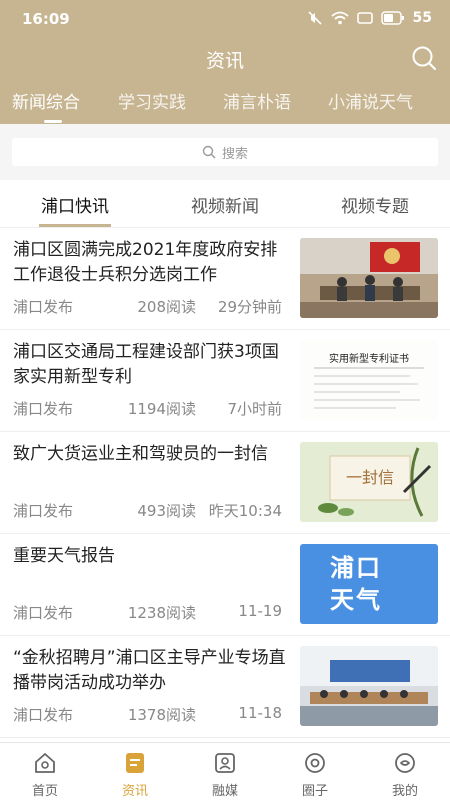 Image resolution: width=450 pixels, height=800 pixels. I want to click on news-item: 致广大货运业主和驾驶员的一封信 浦口发布 493阅读 昨天10:34 一封信, so click(225, 483).